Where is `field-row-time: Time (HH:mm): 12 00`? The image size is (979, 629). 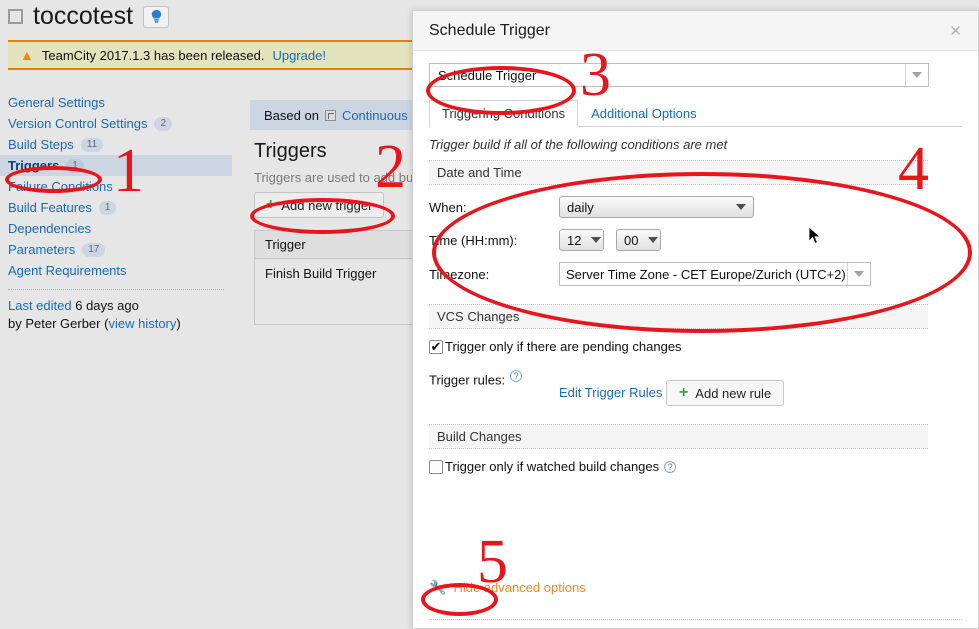 field-row-time: Time (HH:mm): 12 00 is located at coordinates (695, 240).